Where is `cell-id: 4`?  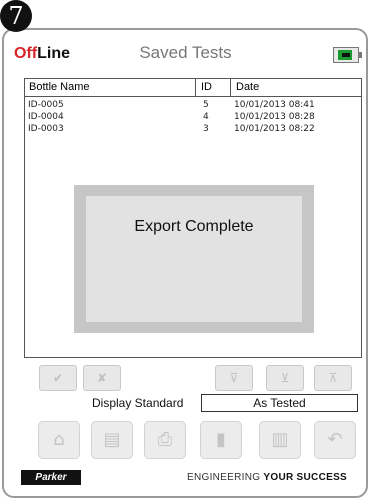
cell-id: 4 is located at coordinates (206, 117).